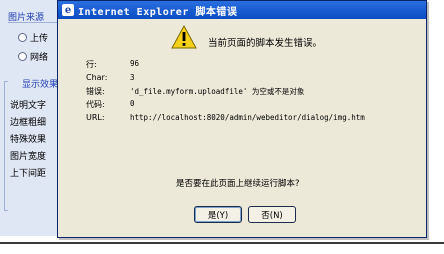 The height and width of the screenshot is (254, 444). I want to click on display-group-border, so click(6, 146).